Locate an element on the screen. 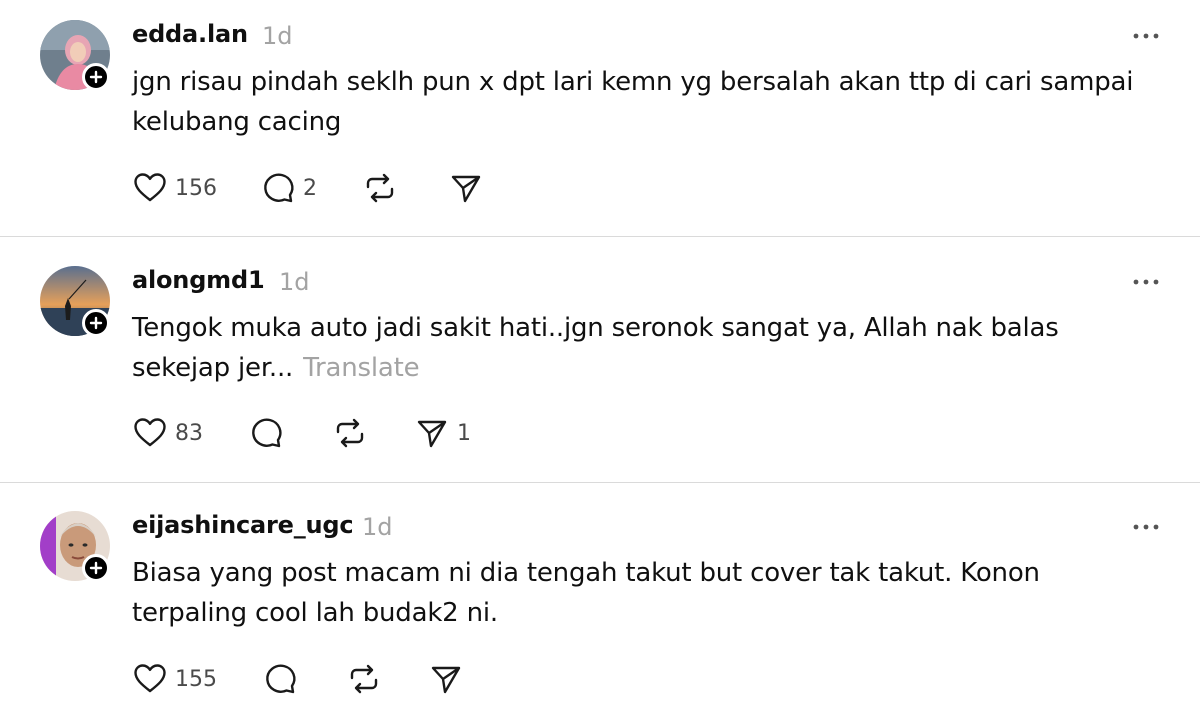  like-button: 156 is located at coordinates (174, 188).